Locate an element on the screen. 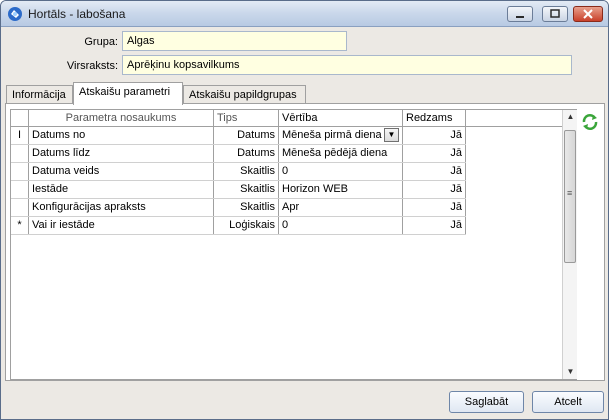 Image resolution: width=609 pixels, height=420 pixels. cell-name: Datuma veids is located at coordinates (121, 171).